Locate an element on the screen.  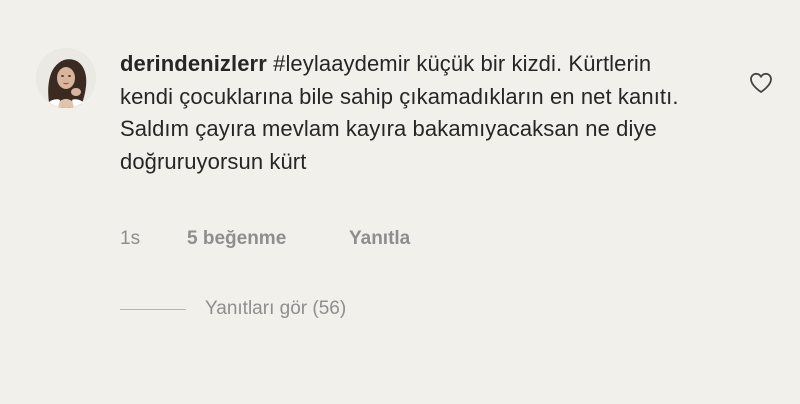
avatar is located at coordinates (66, 78).